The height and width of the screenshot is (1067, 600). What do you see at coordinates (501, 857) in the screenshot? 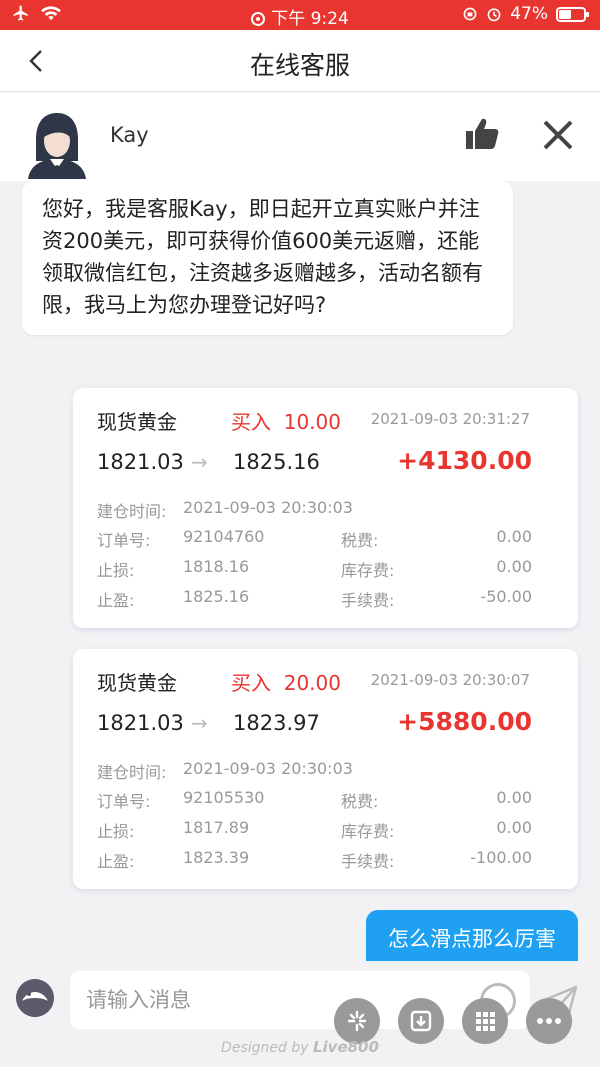
I see `fee-value: -100.00` at bounding box center [501, 857].